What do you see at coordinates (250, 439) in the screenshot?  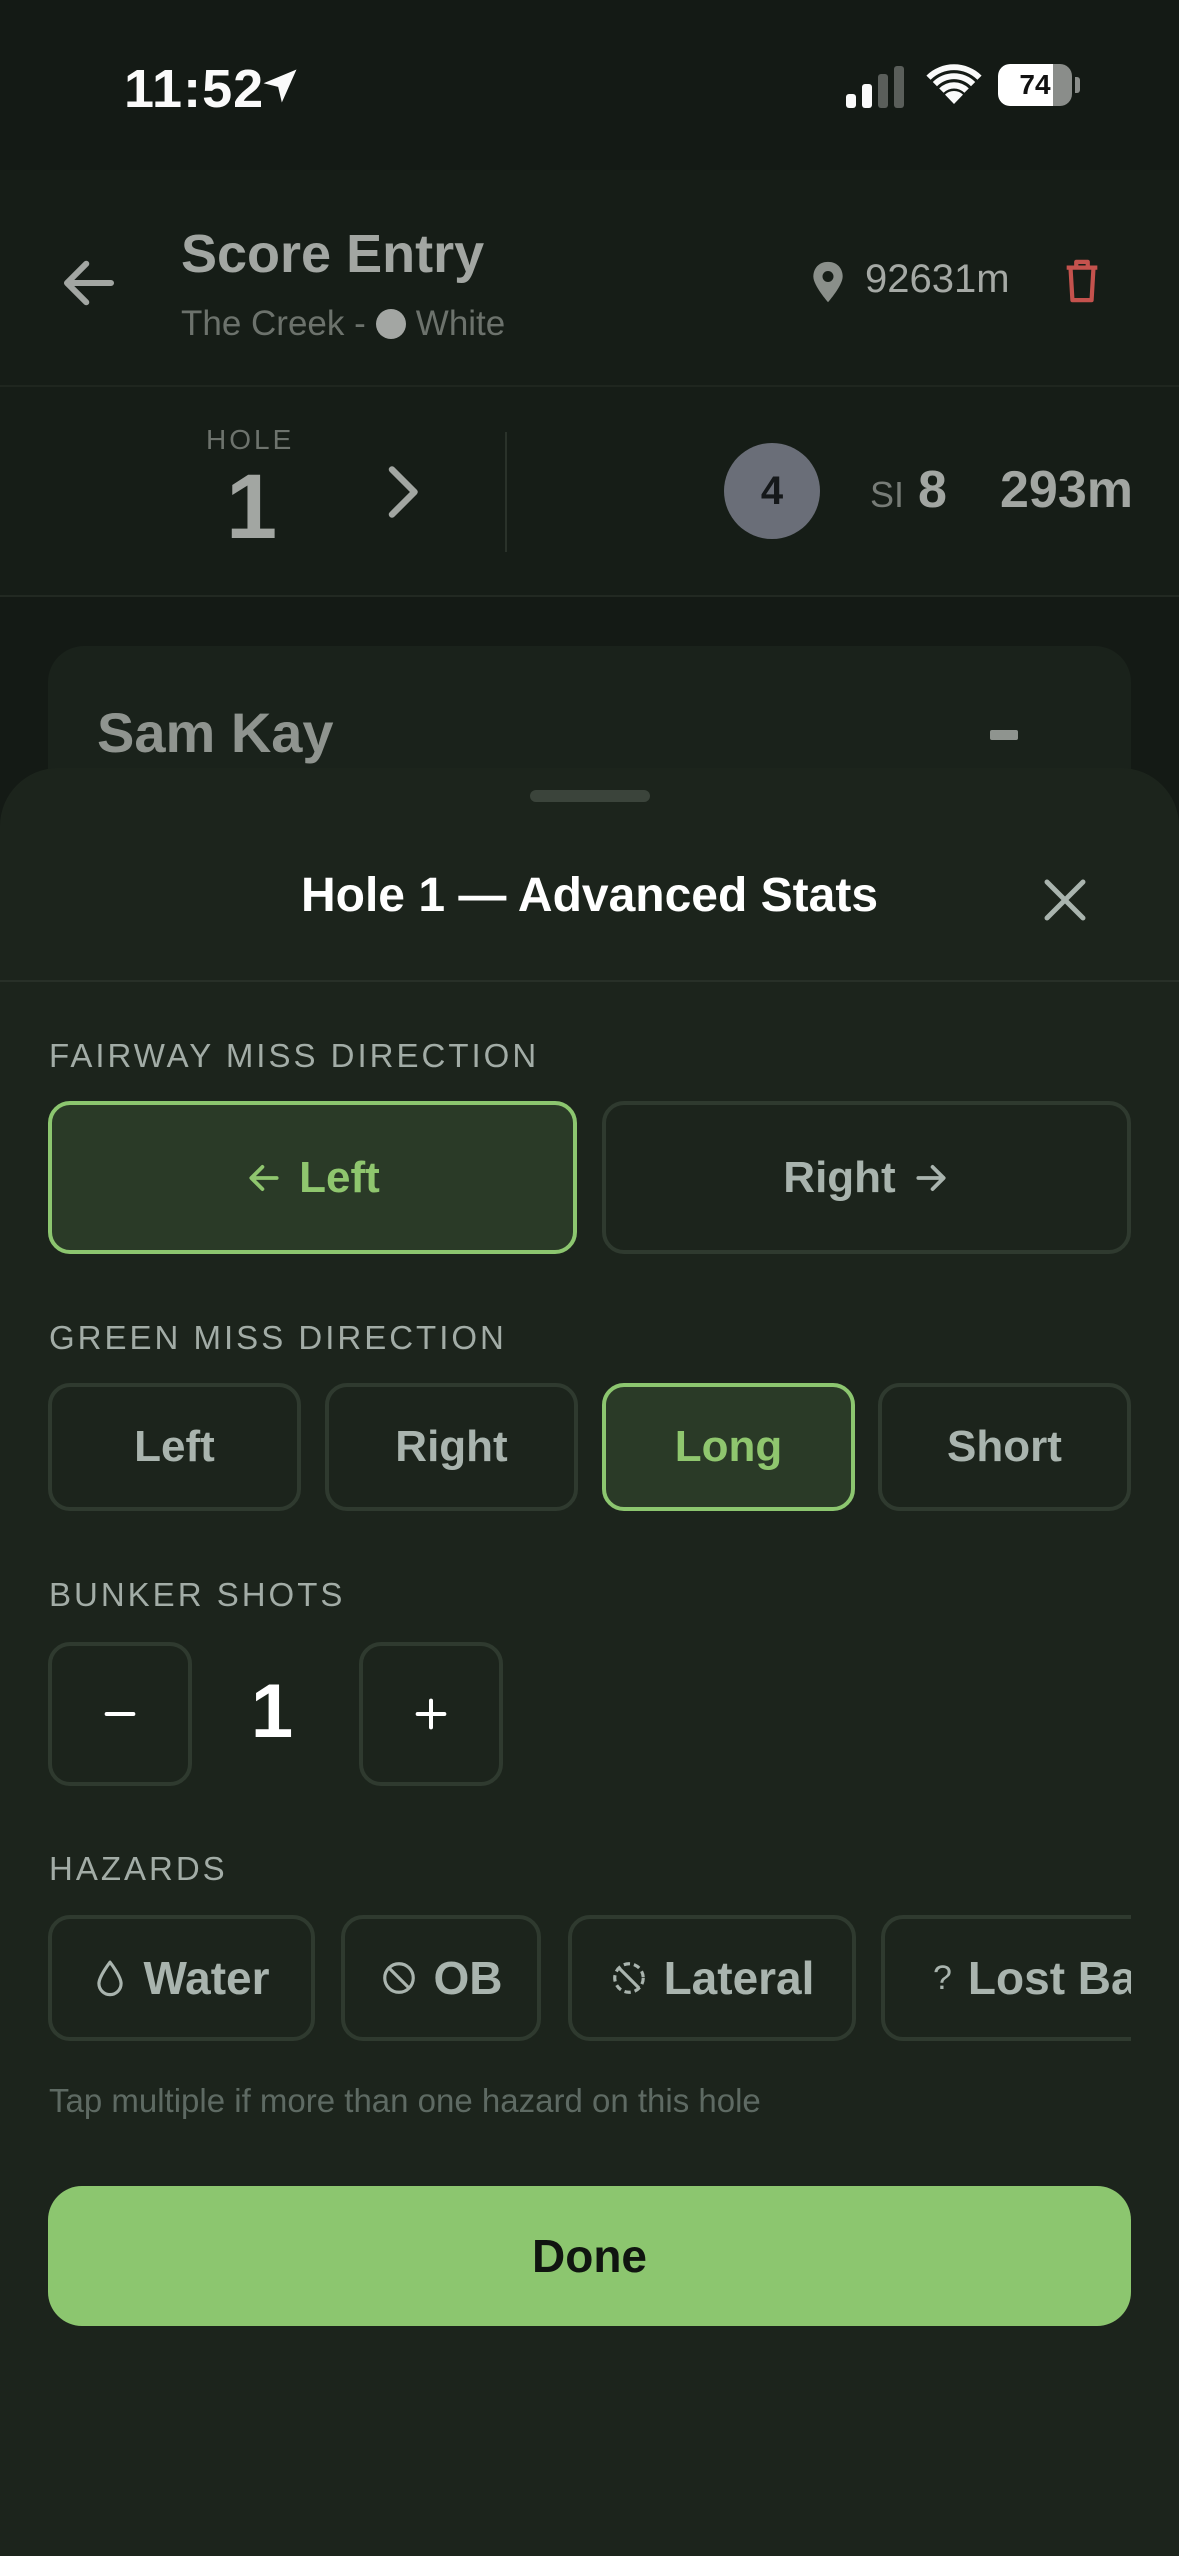 I see `hole-label: HOLE` at bounding box center [250, 439].